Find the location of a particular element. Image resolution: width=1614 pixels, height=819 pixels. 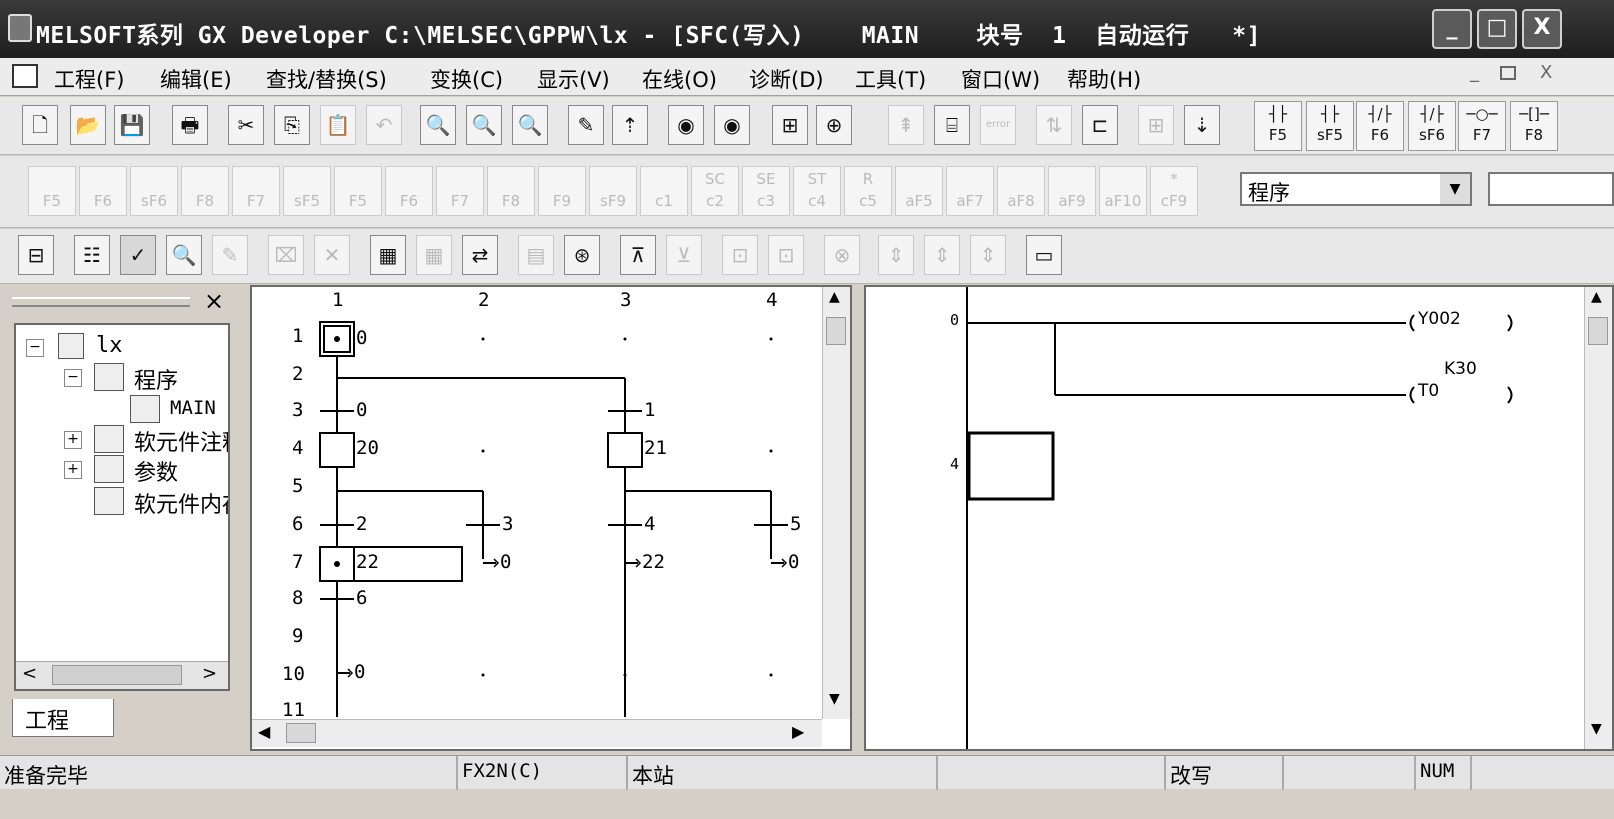

tab-project: 工程 is located at coordinates (63, 718).